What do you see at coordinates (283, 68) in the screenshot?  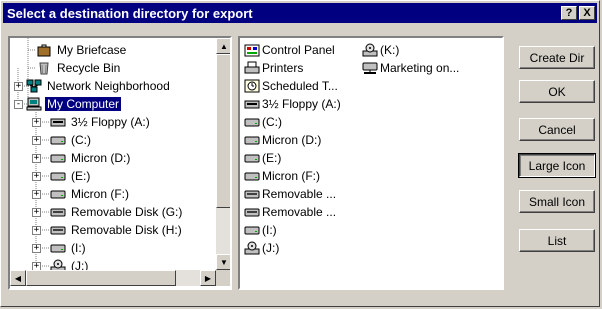 I see `list-item-label: Printers` at bounding box center [283, 68].